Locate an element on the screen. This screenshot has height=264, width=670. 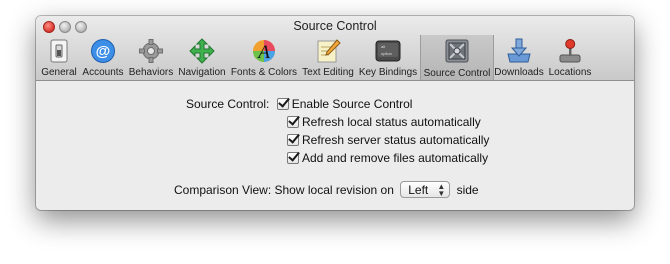
tab-fonts-colors: A Fonts & Colors is located at coordinates (264, 57).